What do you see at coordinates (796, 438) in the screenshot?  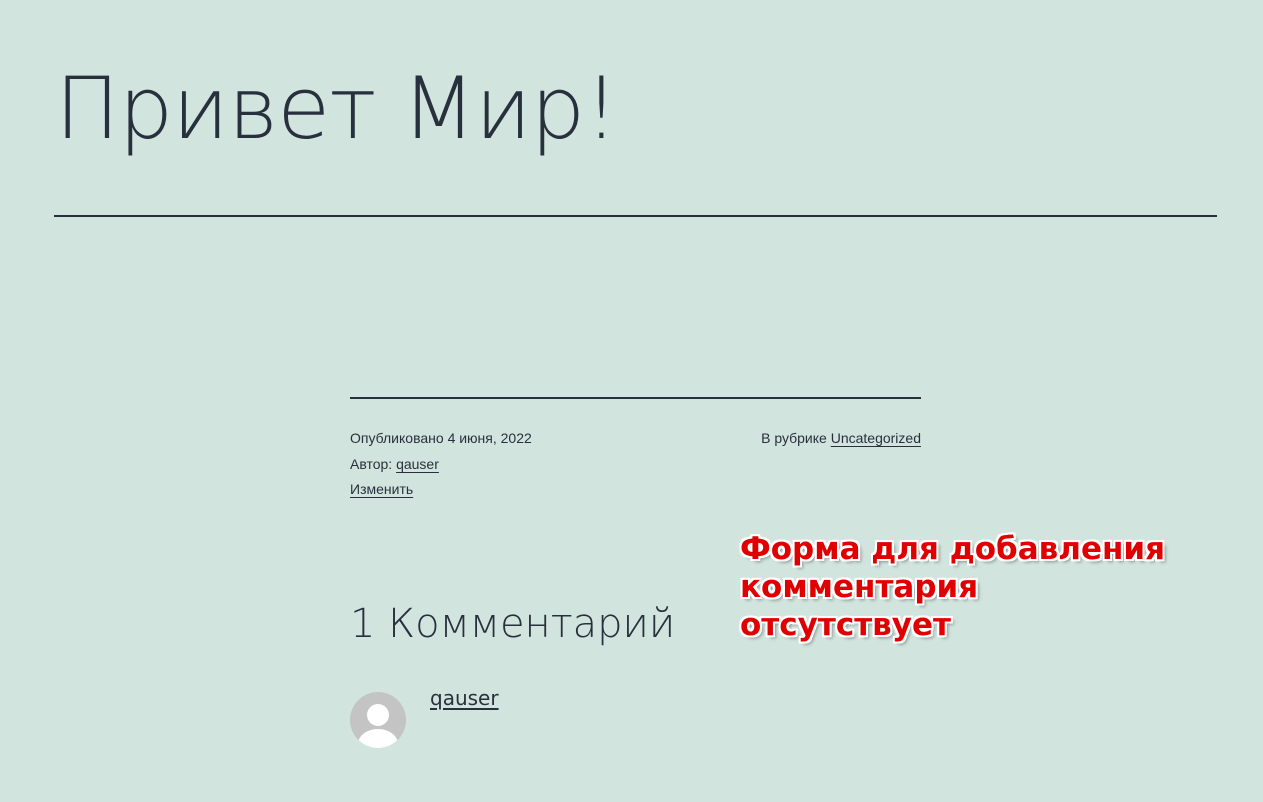 I see `category-prefix: В рубрике` at bounding box center [796, 438].